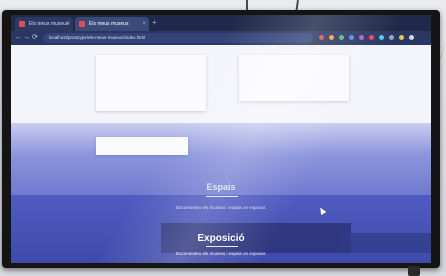  Describe the element at coordinates (154, 23) in the screenshot. I see `new-tab-button: +` at that location.